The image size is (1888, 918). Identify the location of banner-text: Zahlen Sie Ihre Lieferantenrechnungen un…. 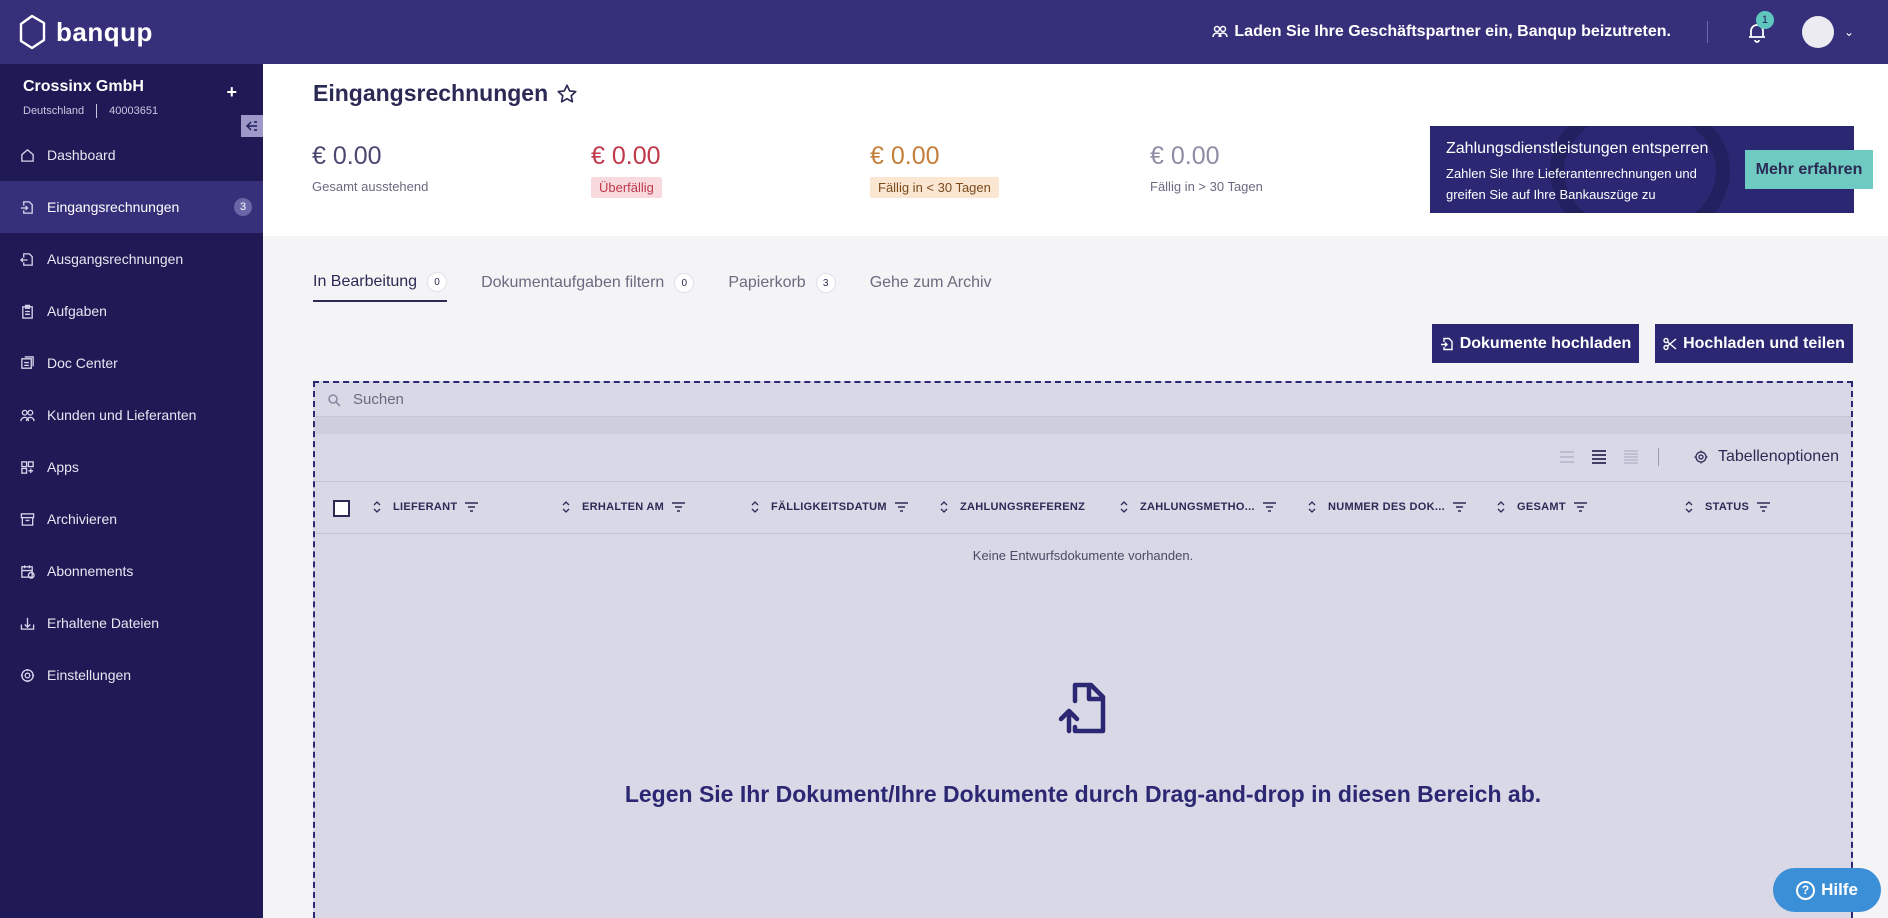
(1571, 184).